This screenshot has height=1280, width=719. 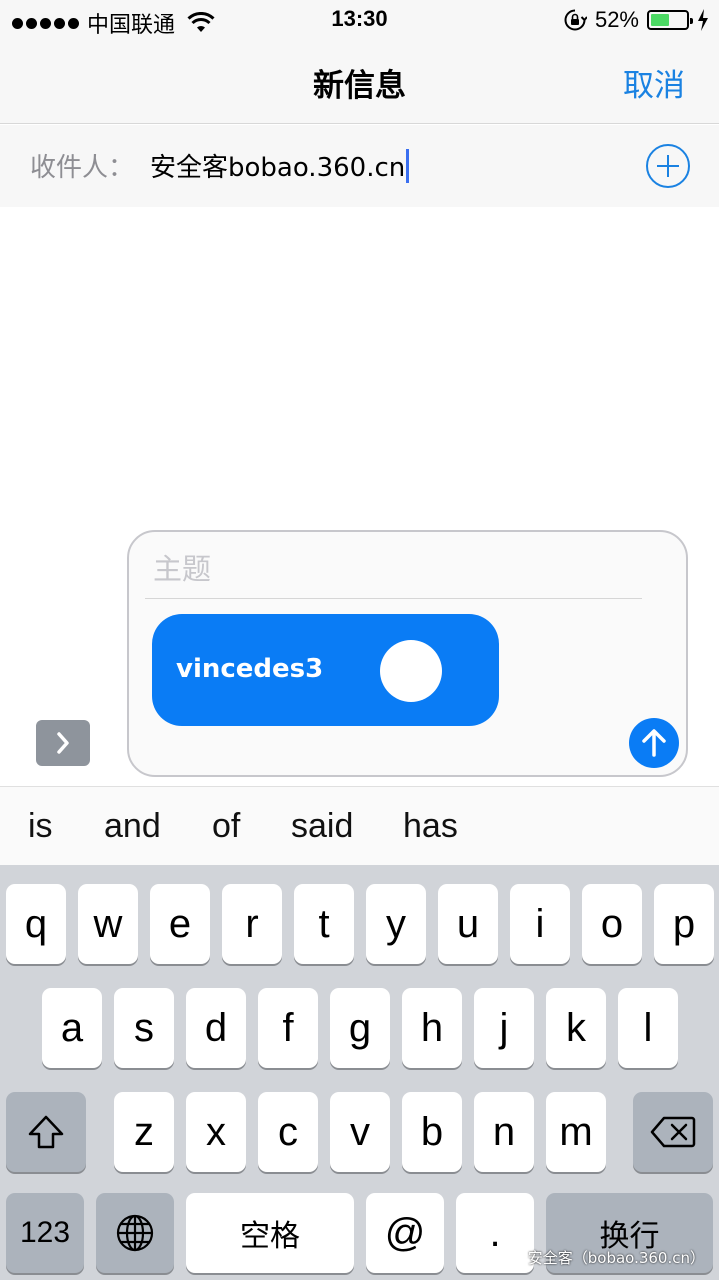 What do you see at coordinates (408, 165) in the screenshot?
I see `text-caret` at bounding box center [408, 165].